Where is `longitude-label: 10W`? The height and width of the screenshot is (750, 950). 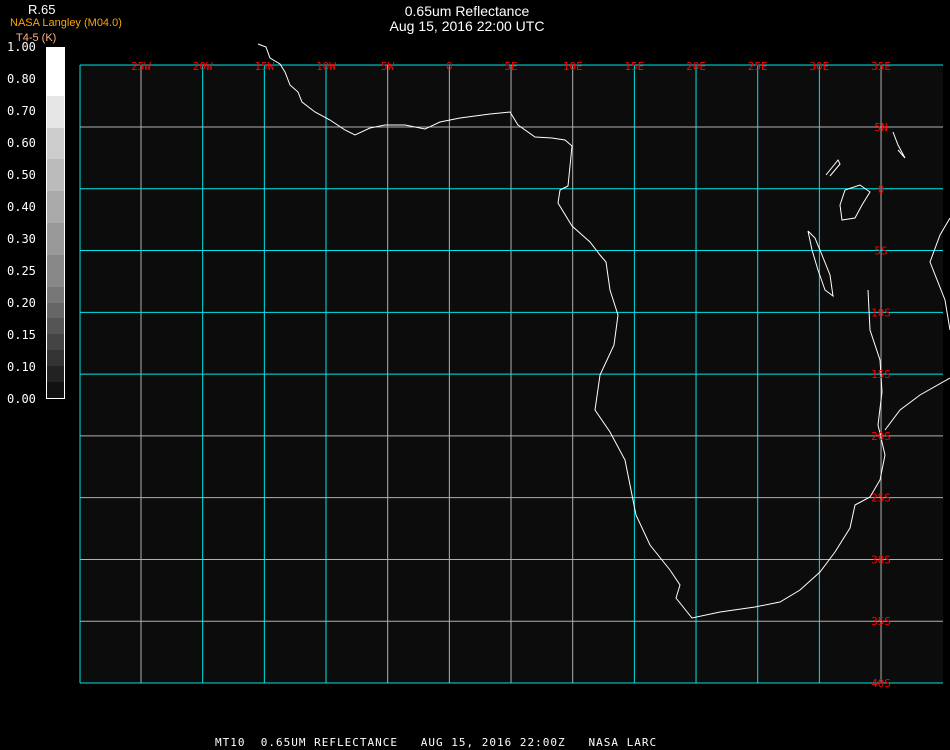
longitude-label: 10W is located at coordinates (326, 66).